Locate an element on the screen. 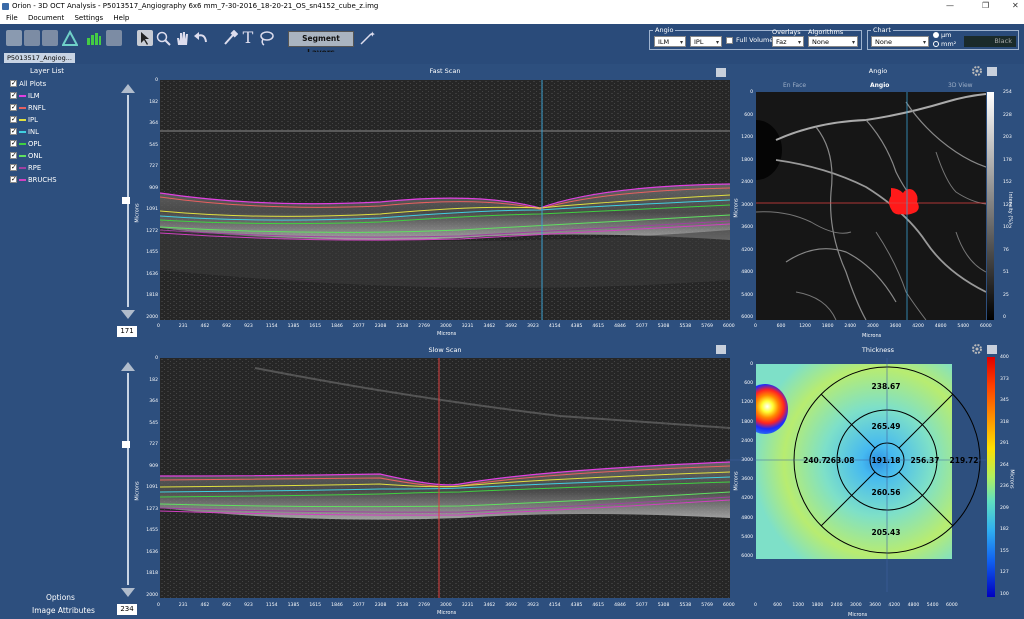 The height and width of the screenshot is (619, 1024). close-button: ✕ is located at coordinates (1015, 6).